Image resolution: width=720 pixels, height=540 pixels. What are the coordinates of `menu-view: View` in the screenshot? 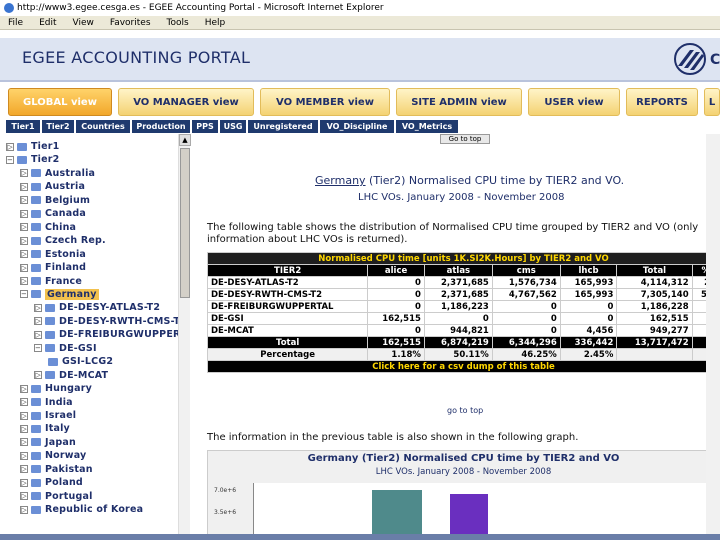 It's located at (83, 23).